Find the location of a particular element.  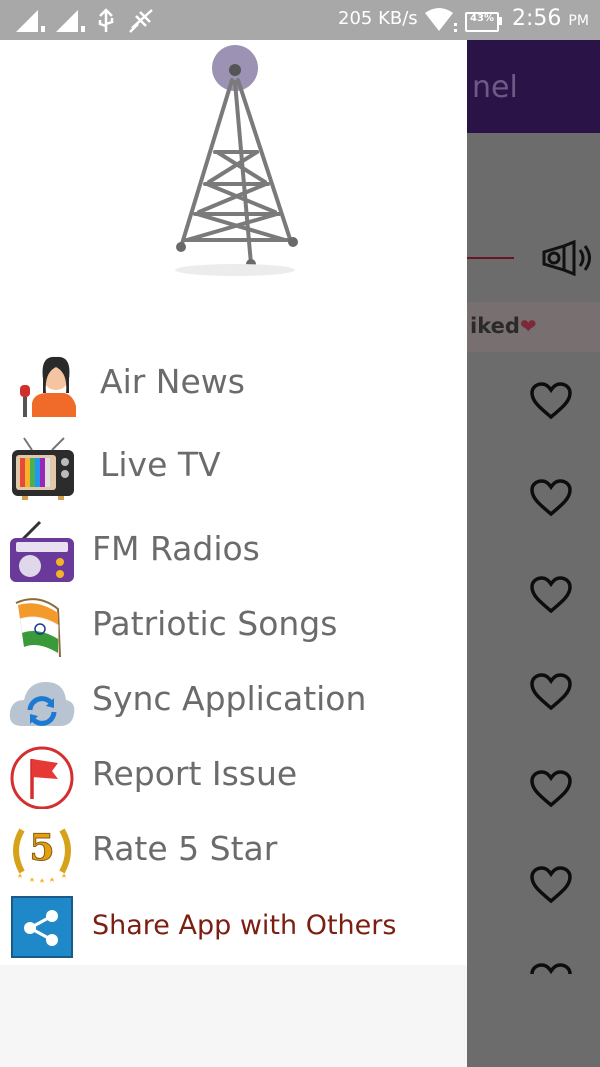

menu-item-share-app: Share App with Others is located at coordinates (233, 927).